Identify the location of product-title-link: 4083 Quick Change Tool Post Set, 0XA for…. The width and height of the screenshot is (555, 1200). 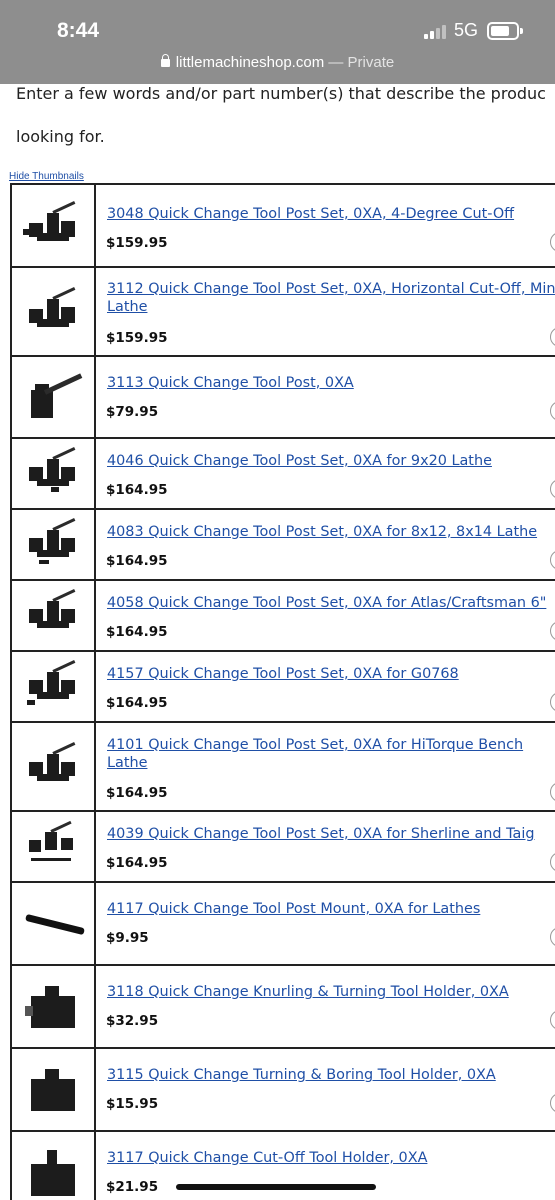
(331, 532).